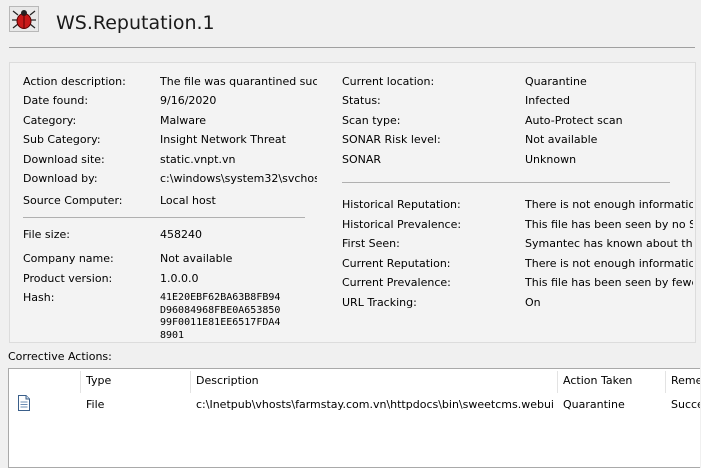 Image resolution: width=701 pixels, height=468 pixels. I want to click on file-size-label: File size:, so click(46, 234).